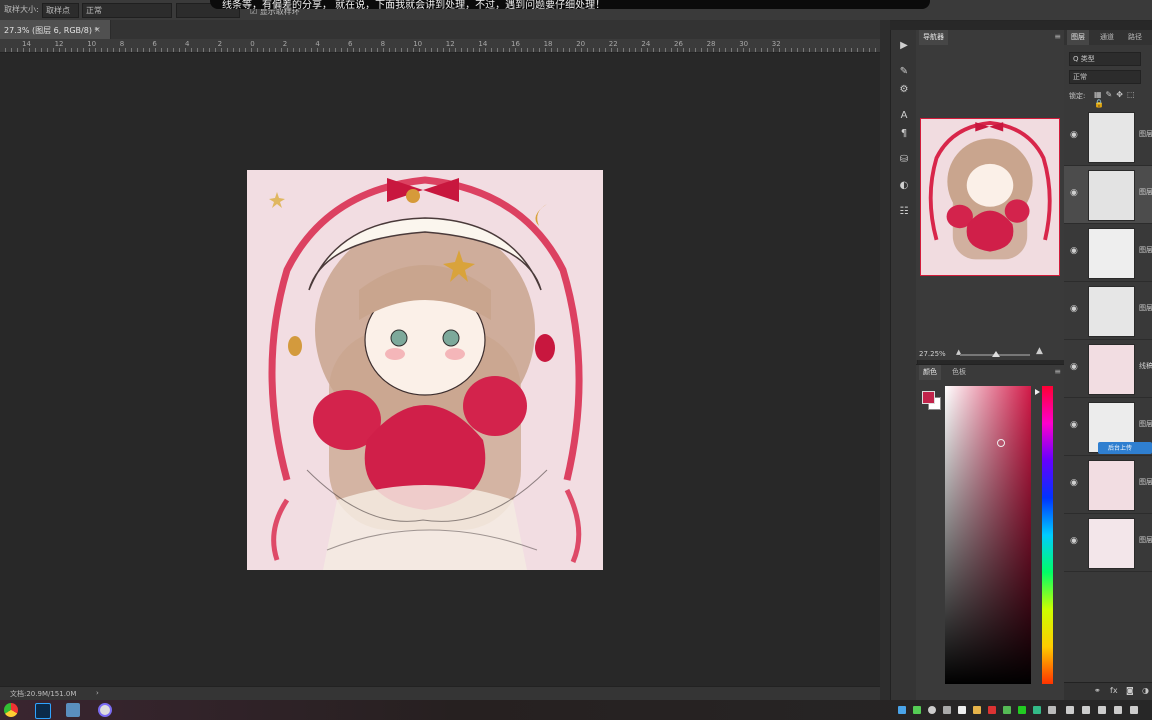 Image resolution: width=1152 pixels, height=720 pixels. I want to click on tab-swatches: 色板, so click(959, 372).